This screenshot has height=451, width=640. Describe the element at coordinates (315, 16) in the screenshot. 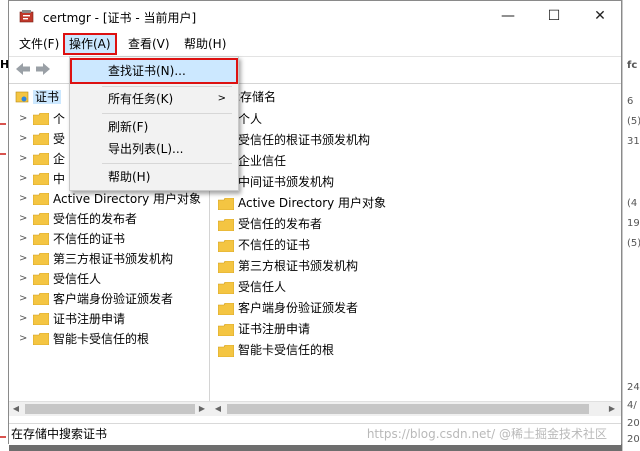

I see `title-bar: certmgr - [证书 - 当前用户] — ☐ ✕` at that location.